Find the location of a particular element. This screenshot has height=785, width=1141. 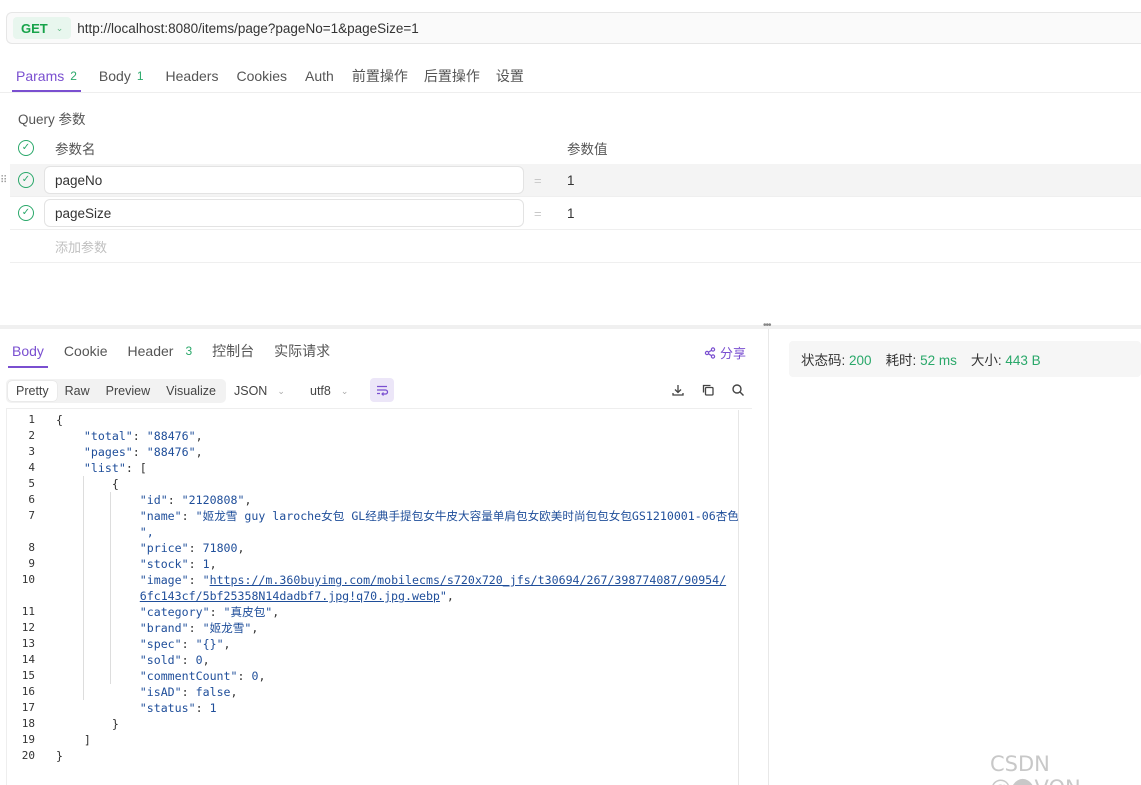

tab-params: Params 2 is located at coordinates (46, 76).